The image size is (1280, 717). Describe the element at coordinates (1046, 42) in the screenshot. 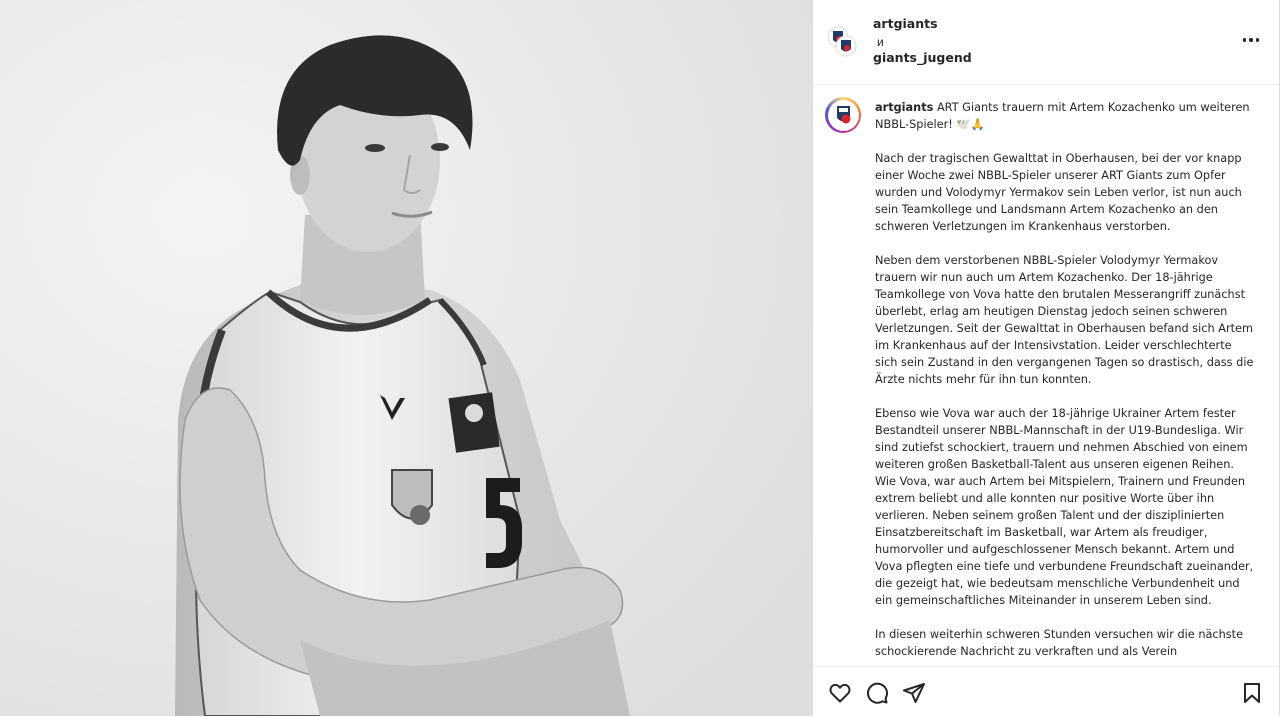

I see `post-header: artgiants и giants_jugend` at that location.